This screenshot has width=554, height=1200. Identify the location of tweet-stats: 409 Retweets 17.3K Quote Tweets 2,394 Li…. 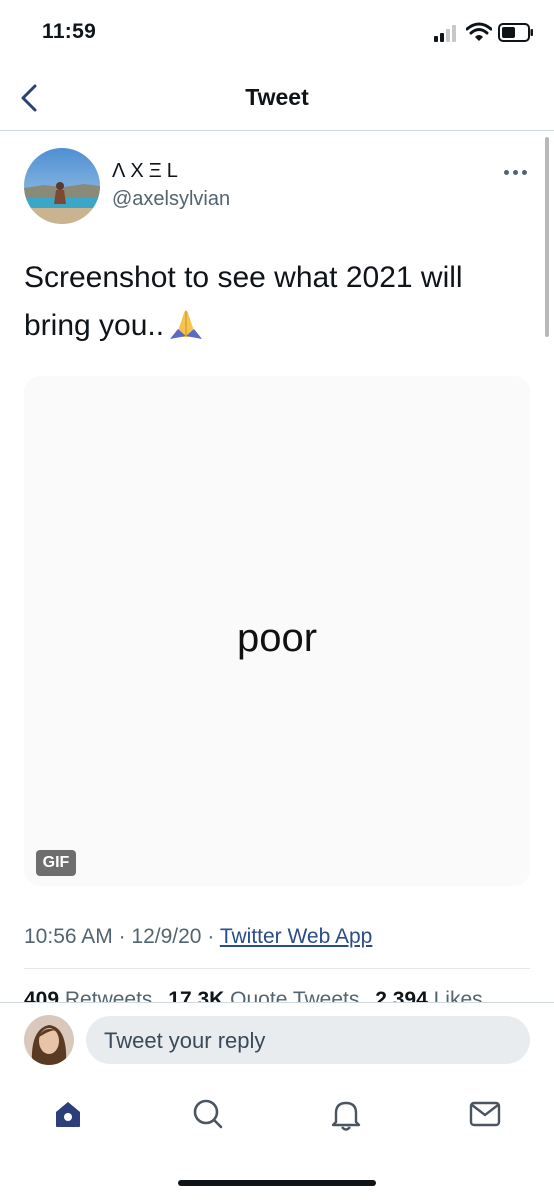
(277, 993).